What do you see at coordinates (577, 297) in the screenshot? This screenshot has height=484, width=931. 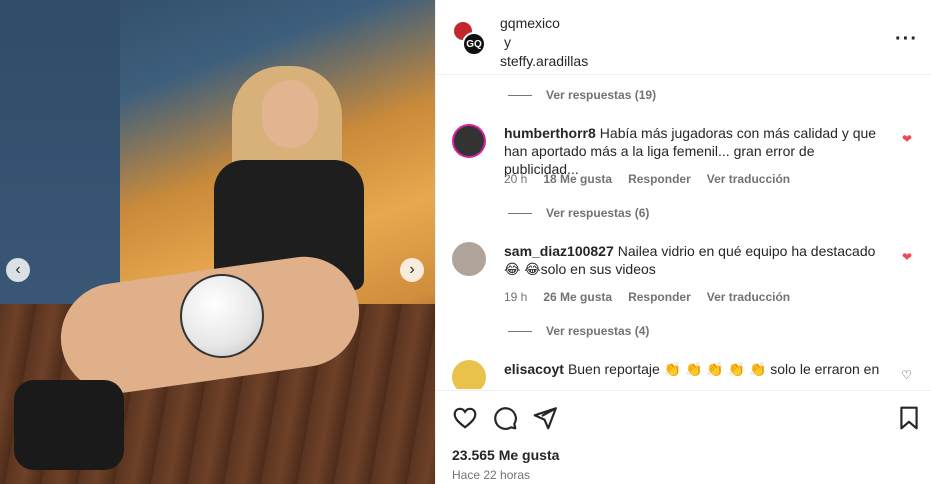 I see `comment-likes: 26 Me gusta` at bounding box center [577, 297].